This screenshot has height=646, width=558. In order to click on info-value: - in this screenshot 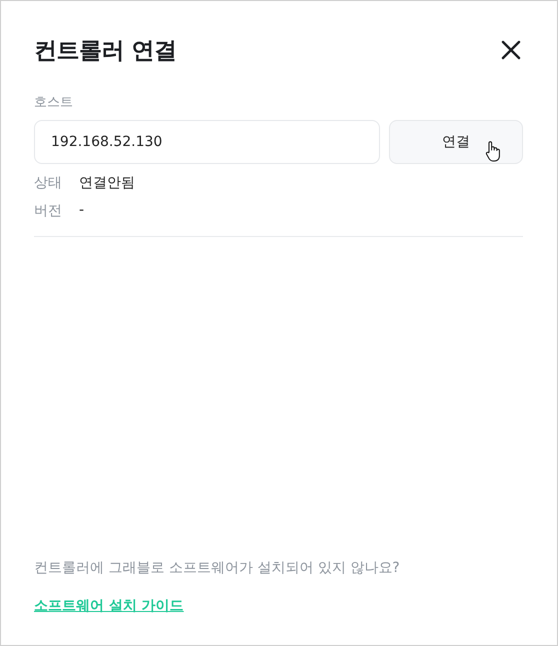, I will do `click(81, 211)`.